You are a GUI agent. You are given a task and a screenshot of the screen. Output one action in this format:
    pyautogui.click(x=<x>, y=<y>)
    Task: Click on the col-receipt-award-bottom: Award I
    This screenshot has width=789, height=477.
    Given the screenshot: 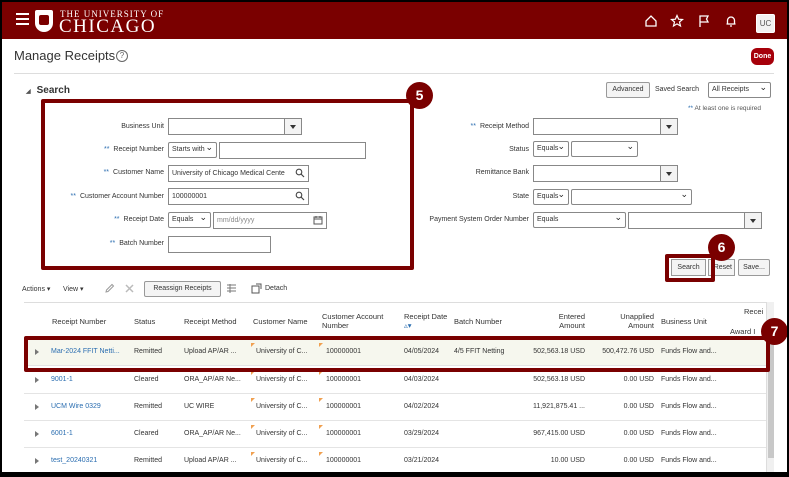 What is the action you would take?
    pyautogui.click(x=742, y=331)
    